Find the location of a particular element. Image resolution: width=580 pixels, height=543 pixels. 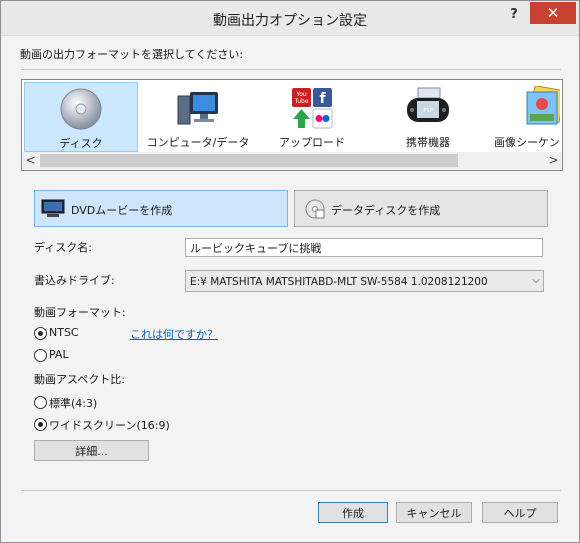

format-item-portable: PSP 携帯機器 is located at coordinates (428, 116).